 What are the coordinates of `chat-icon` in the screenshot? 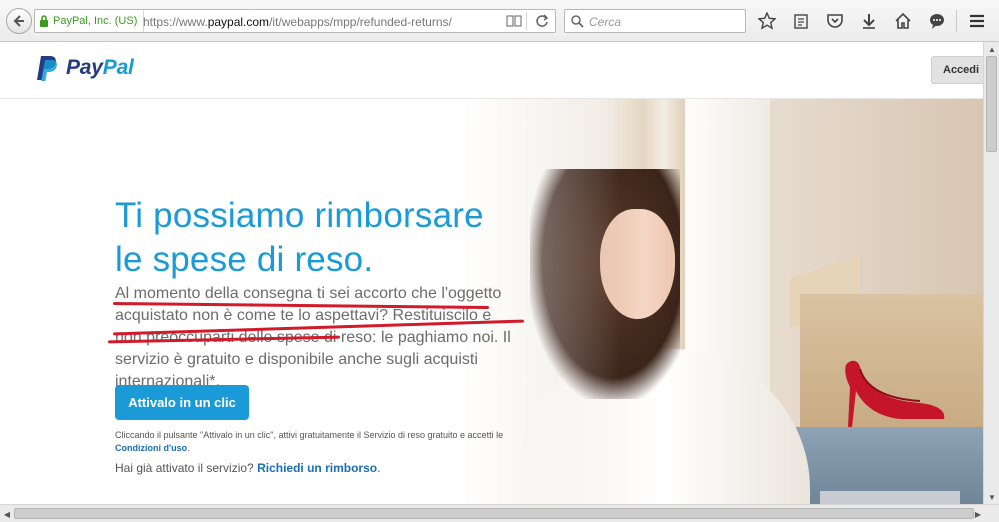 It's located at (936, 20).